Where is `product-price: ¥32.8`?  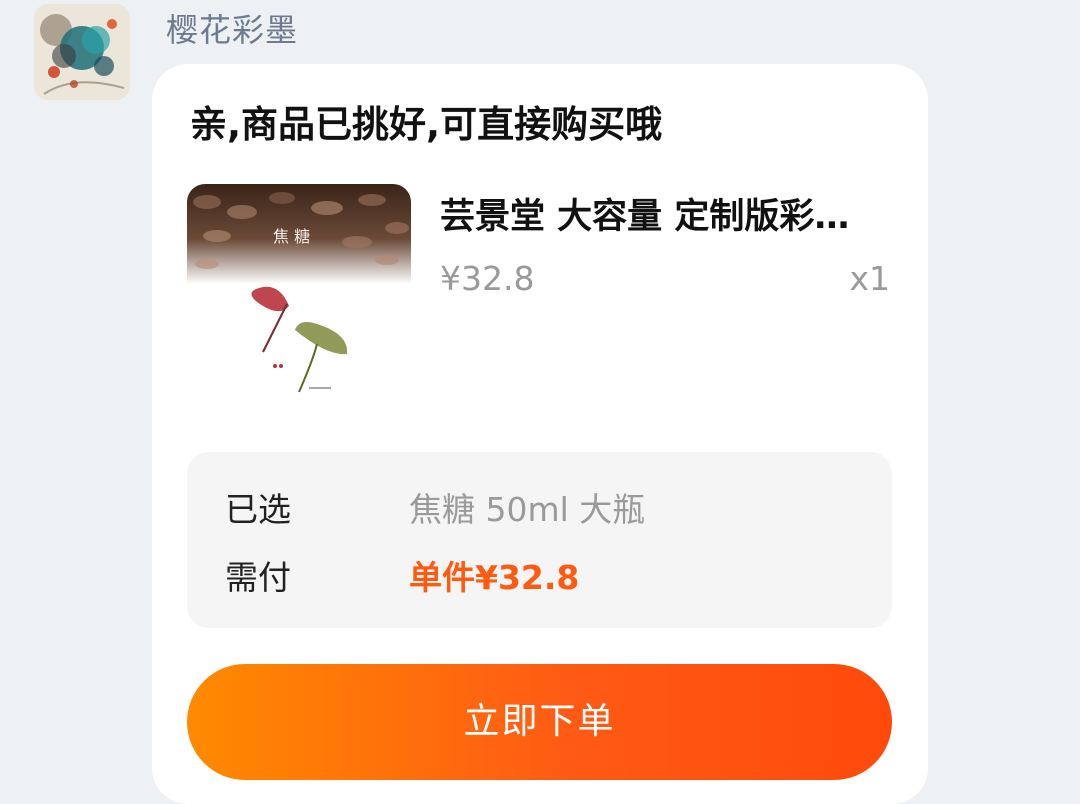
product-price: ¥32.8 is located at coordinates (487, 278).